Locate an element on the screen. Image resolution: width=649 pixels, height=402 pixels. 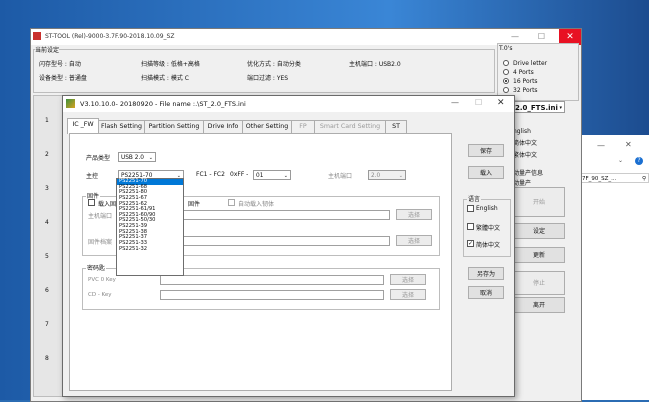
port-filter-text: 端口过滤 : YES is located at coordinates (268, 78).